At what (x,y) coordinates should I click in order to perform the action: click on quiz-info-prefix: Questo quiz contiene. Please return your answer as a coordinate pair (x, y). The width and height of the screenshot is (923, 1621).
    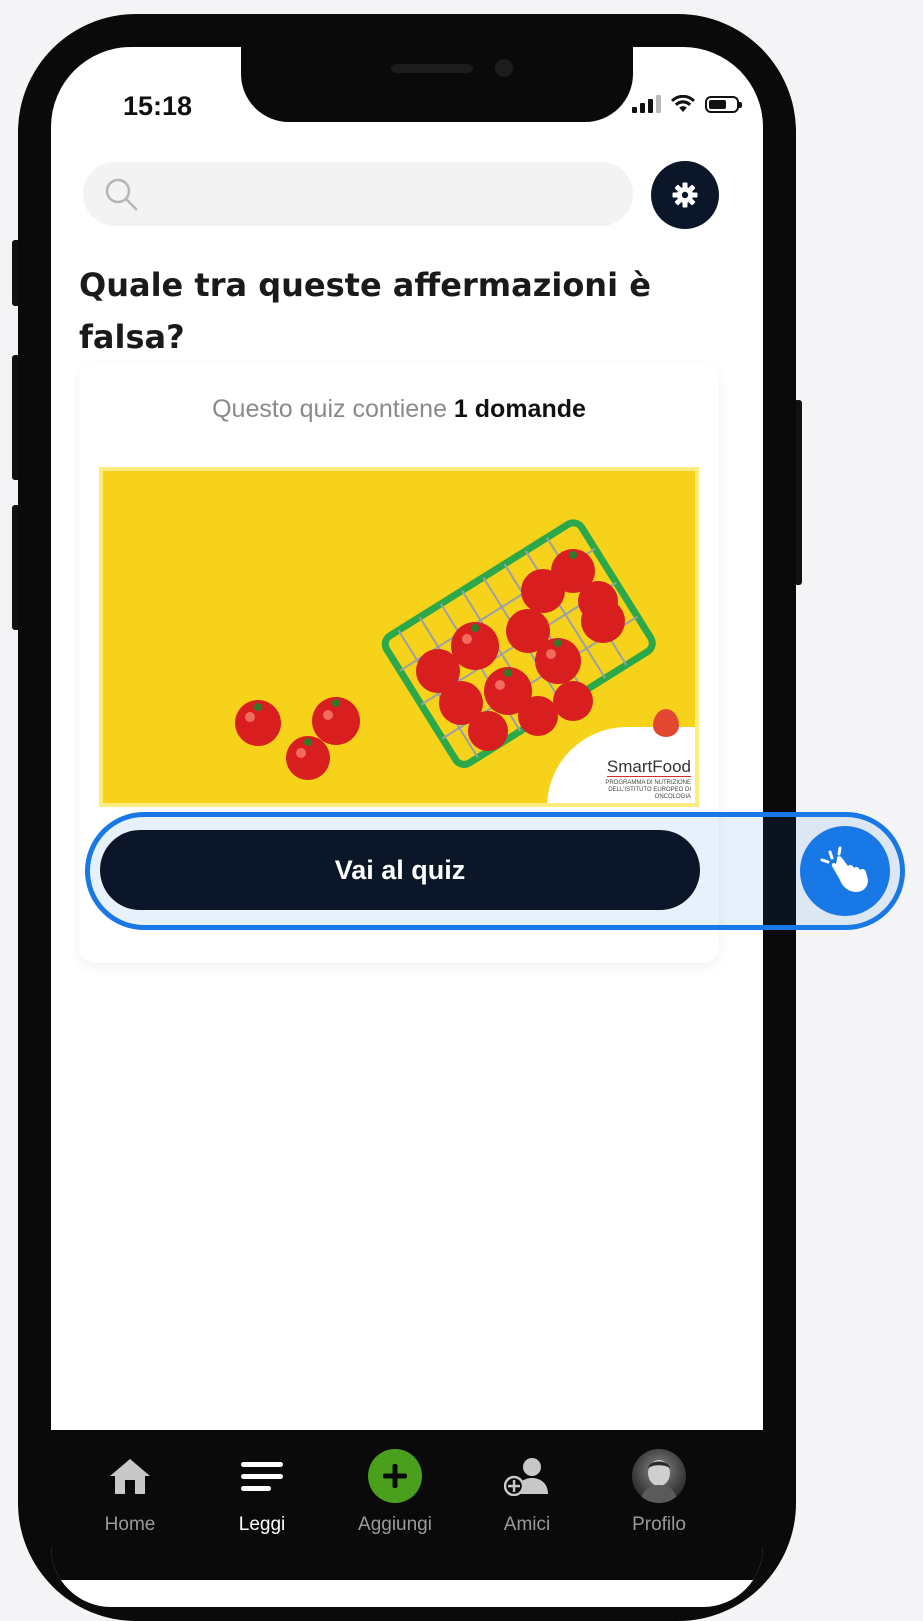
    Looking at the image, I should click on (333, 409).